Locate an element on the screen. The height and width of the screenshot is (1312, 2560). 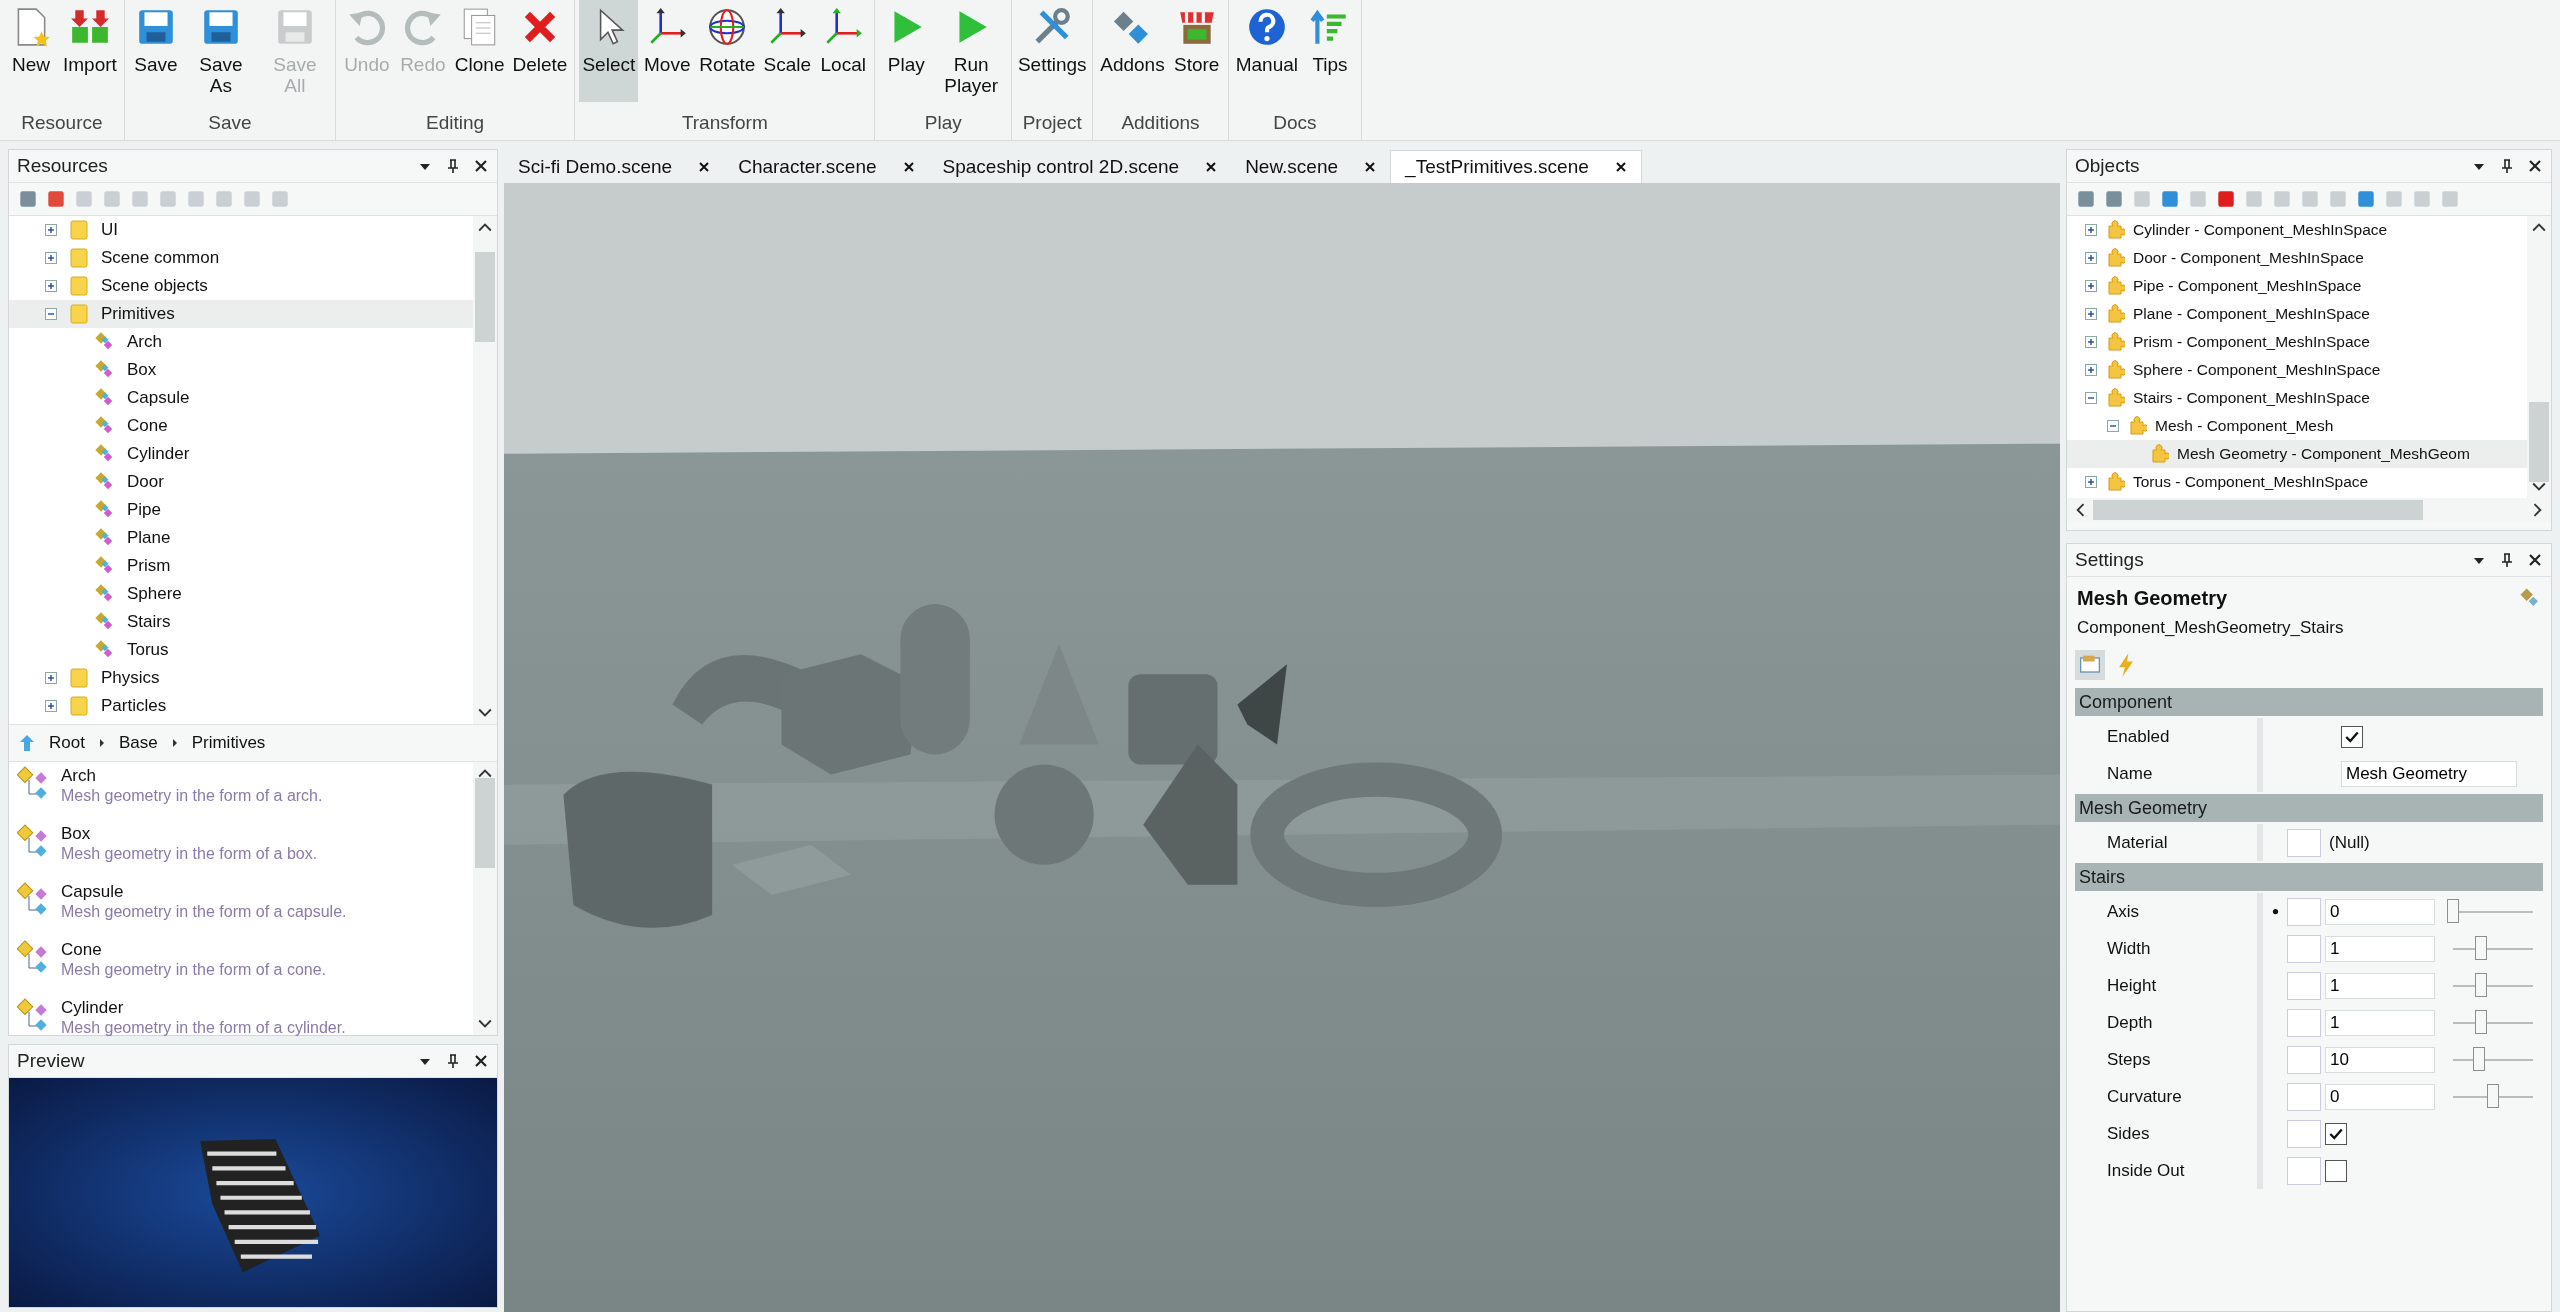
tree-item: Cylinder - Component_MeshInSpace is located at coordinates (2297, 230).